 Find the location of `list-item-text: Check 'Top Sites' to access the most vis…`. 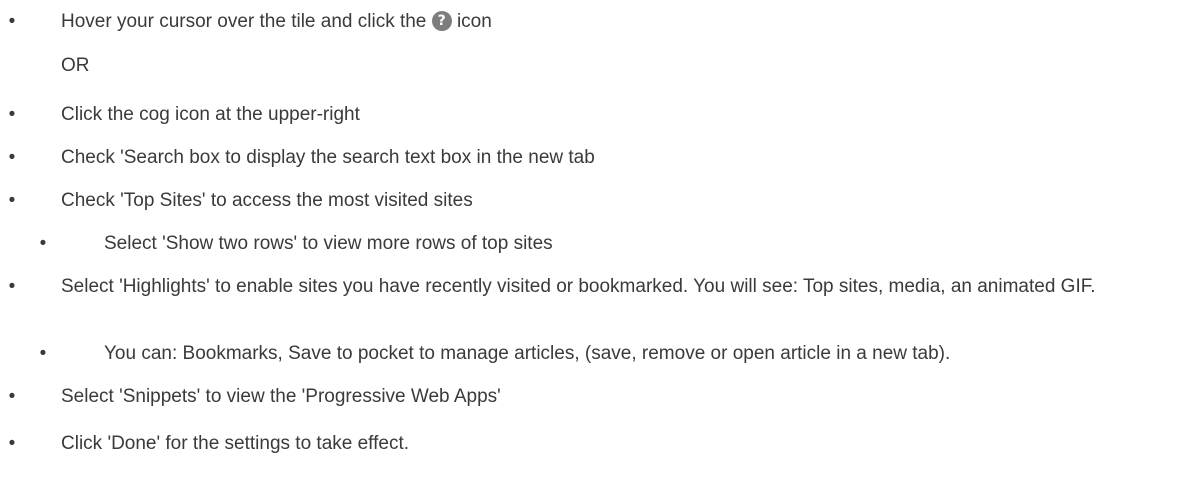

list-item-text: Check 'Top Sites' to access the most vis… is located at coordinates (267, 200).